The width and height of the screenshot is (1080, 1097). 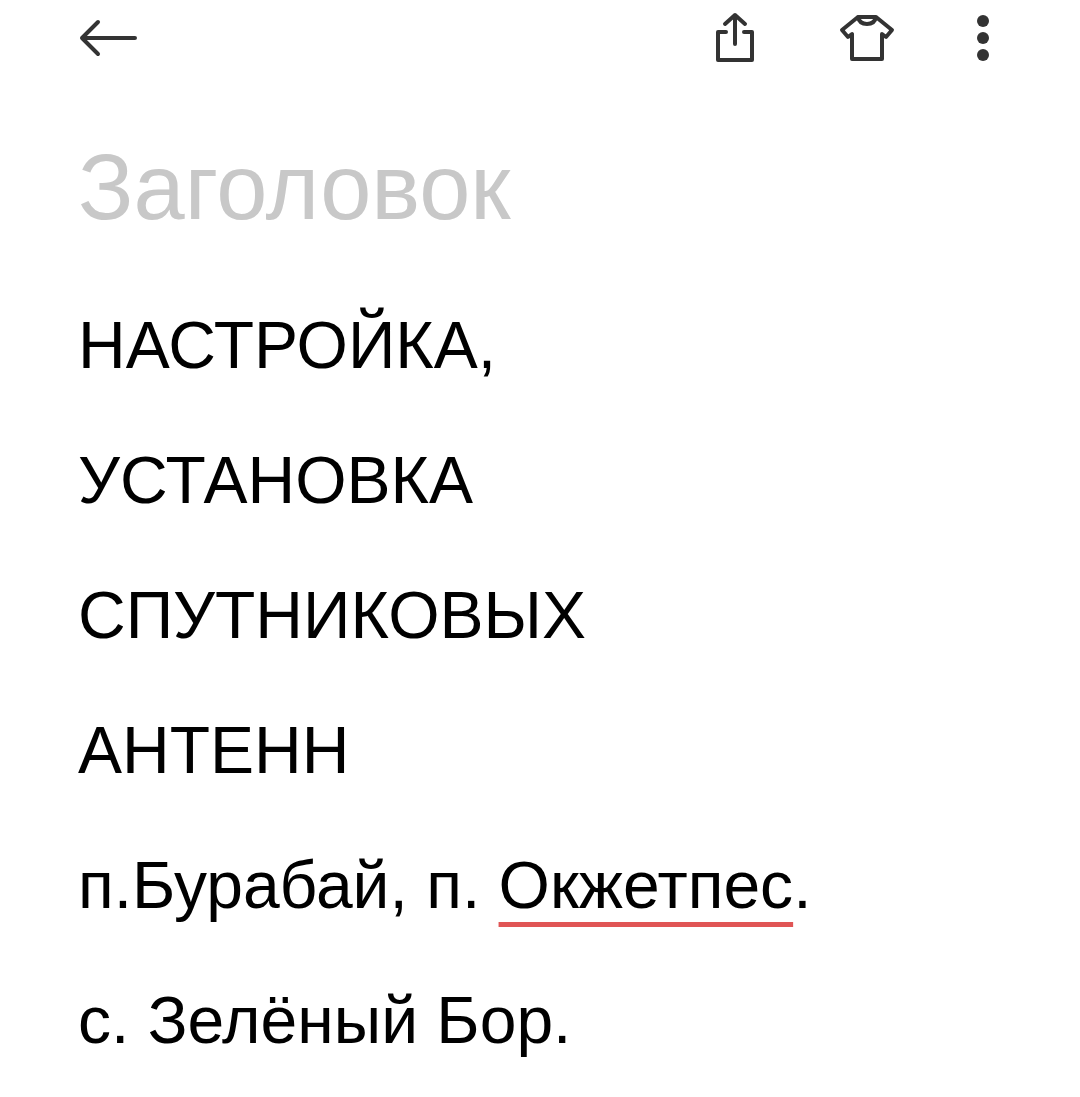 What do you see at coordinates (214, 750) in the screenshot?
I see `note-line: АНТЕНН` at bounding box center [214, 750].